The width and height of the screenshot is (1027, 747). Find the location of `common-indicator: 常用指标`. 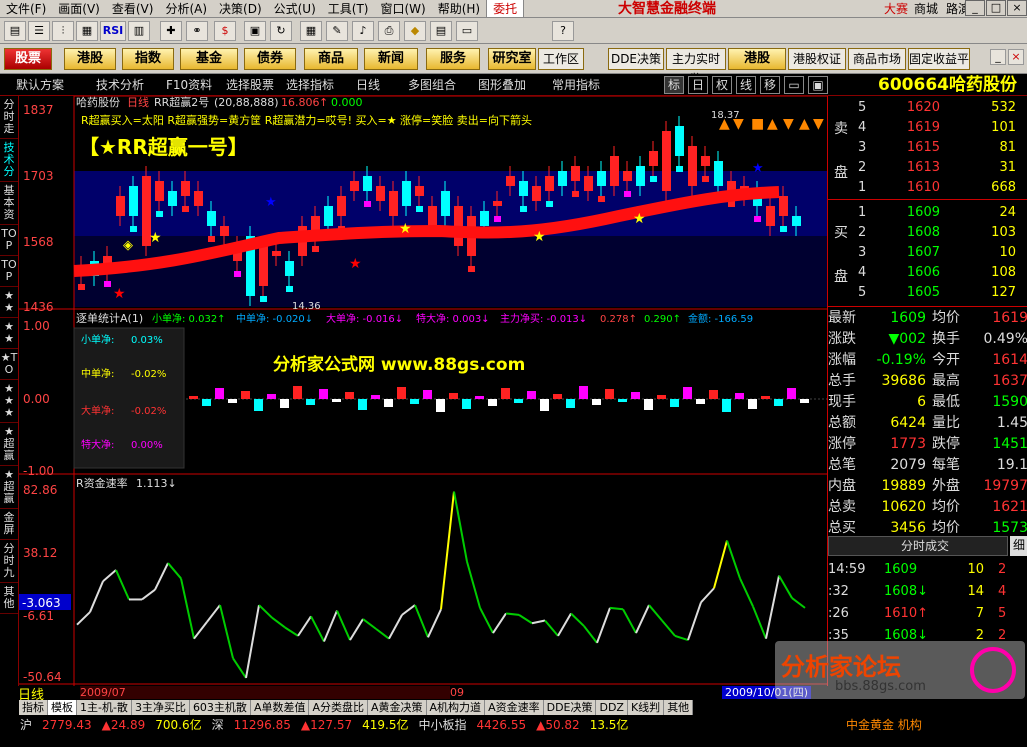

common-indicator: 常用指标 is located at coordinates (576, 85).